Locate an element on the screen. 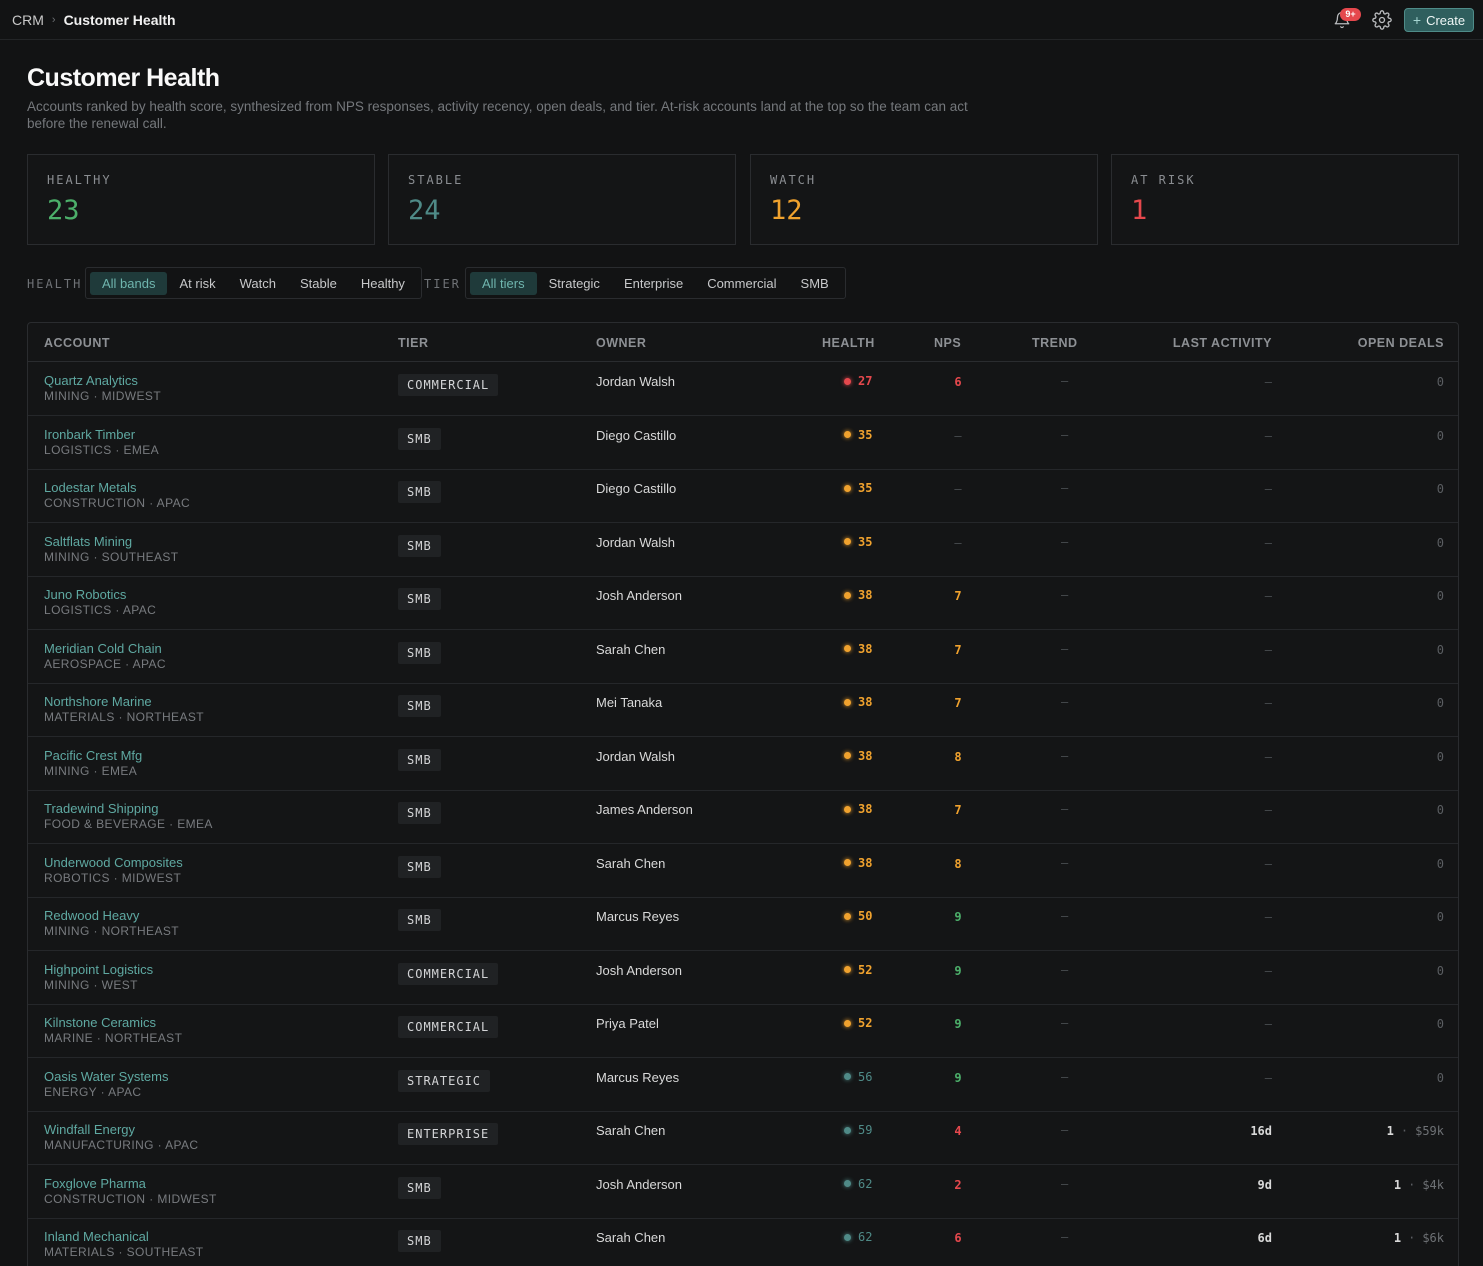 The height and width of the screenshot is (1266, 1483). account-name-link: Northshore Marine is located at coordinates (98, 701).